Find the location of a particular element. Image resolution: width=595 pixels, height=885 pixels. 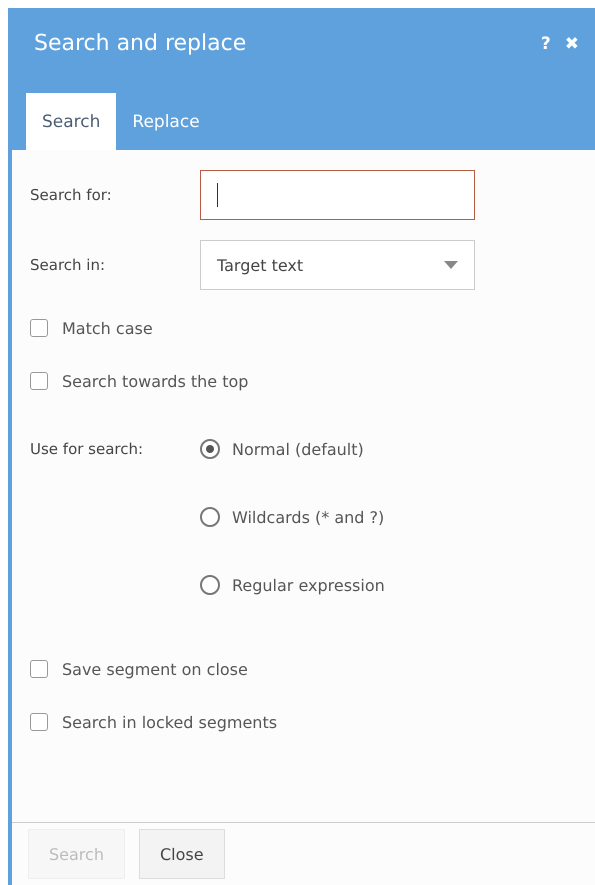

tab: Replace is located at coordinates (166, 121).